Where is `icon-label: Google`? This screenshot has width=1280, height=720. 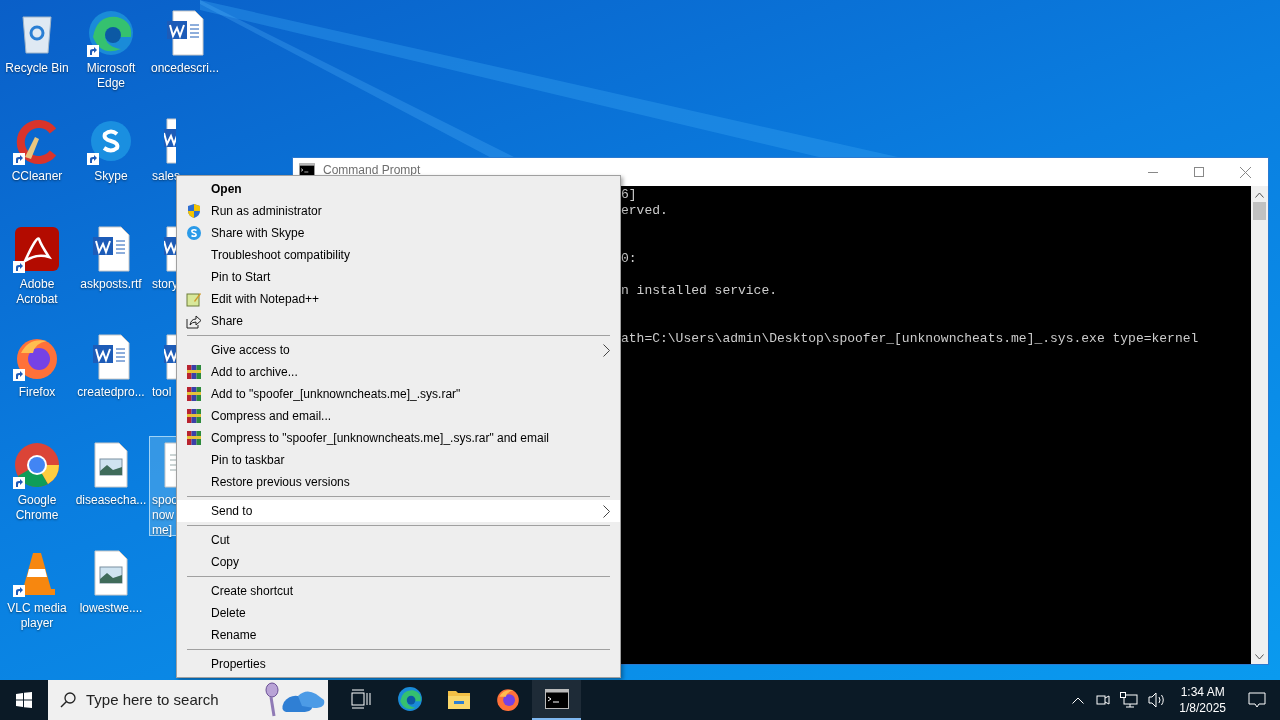
icon-label: Google is located at coordinates (37, 500).